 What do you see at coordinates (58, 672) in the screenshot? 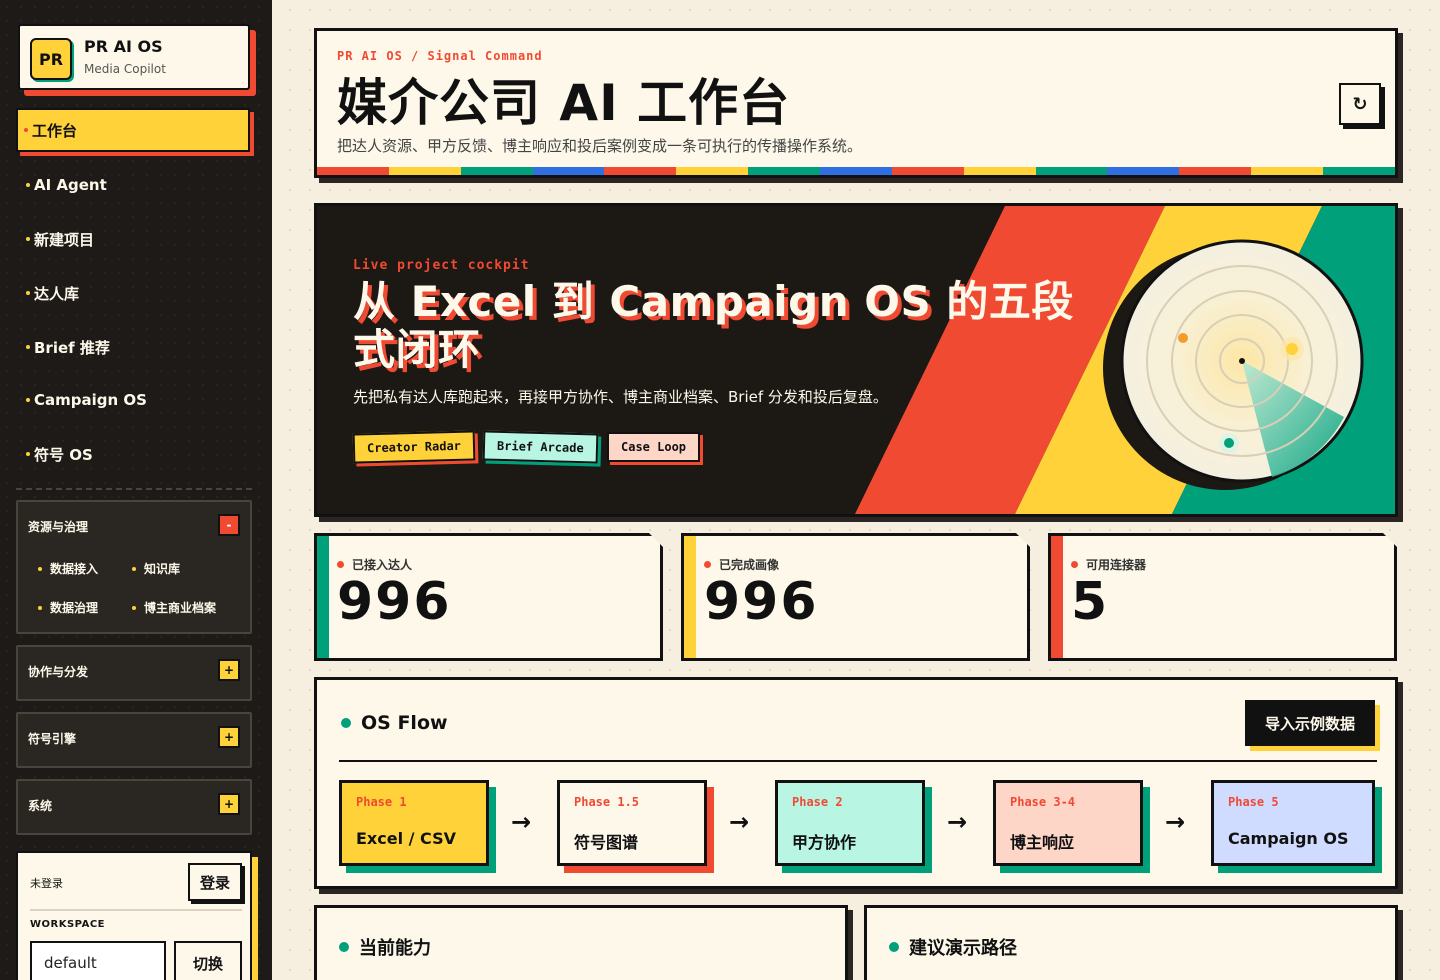
I see `group-title: 协作与分发` at bounding box center [58, 672].